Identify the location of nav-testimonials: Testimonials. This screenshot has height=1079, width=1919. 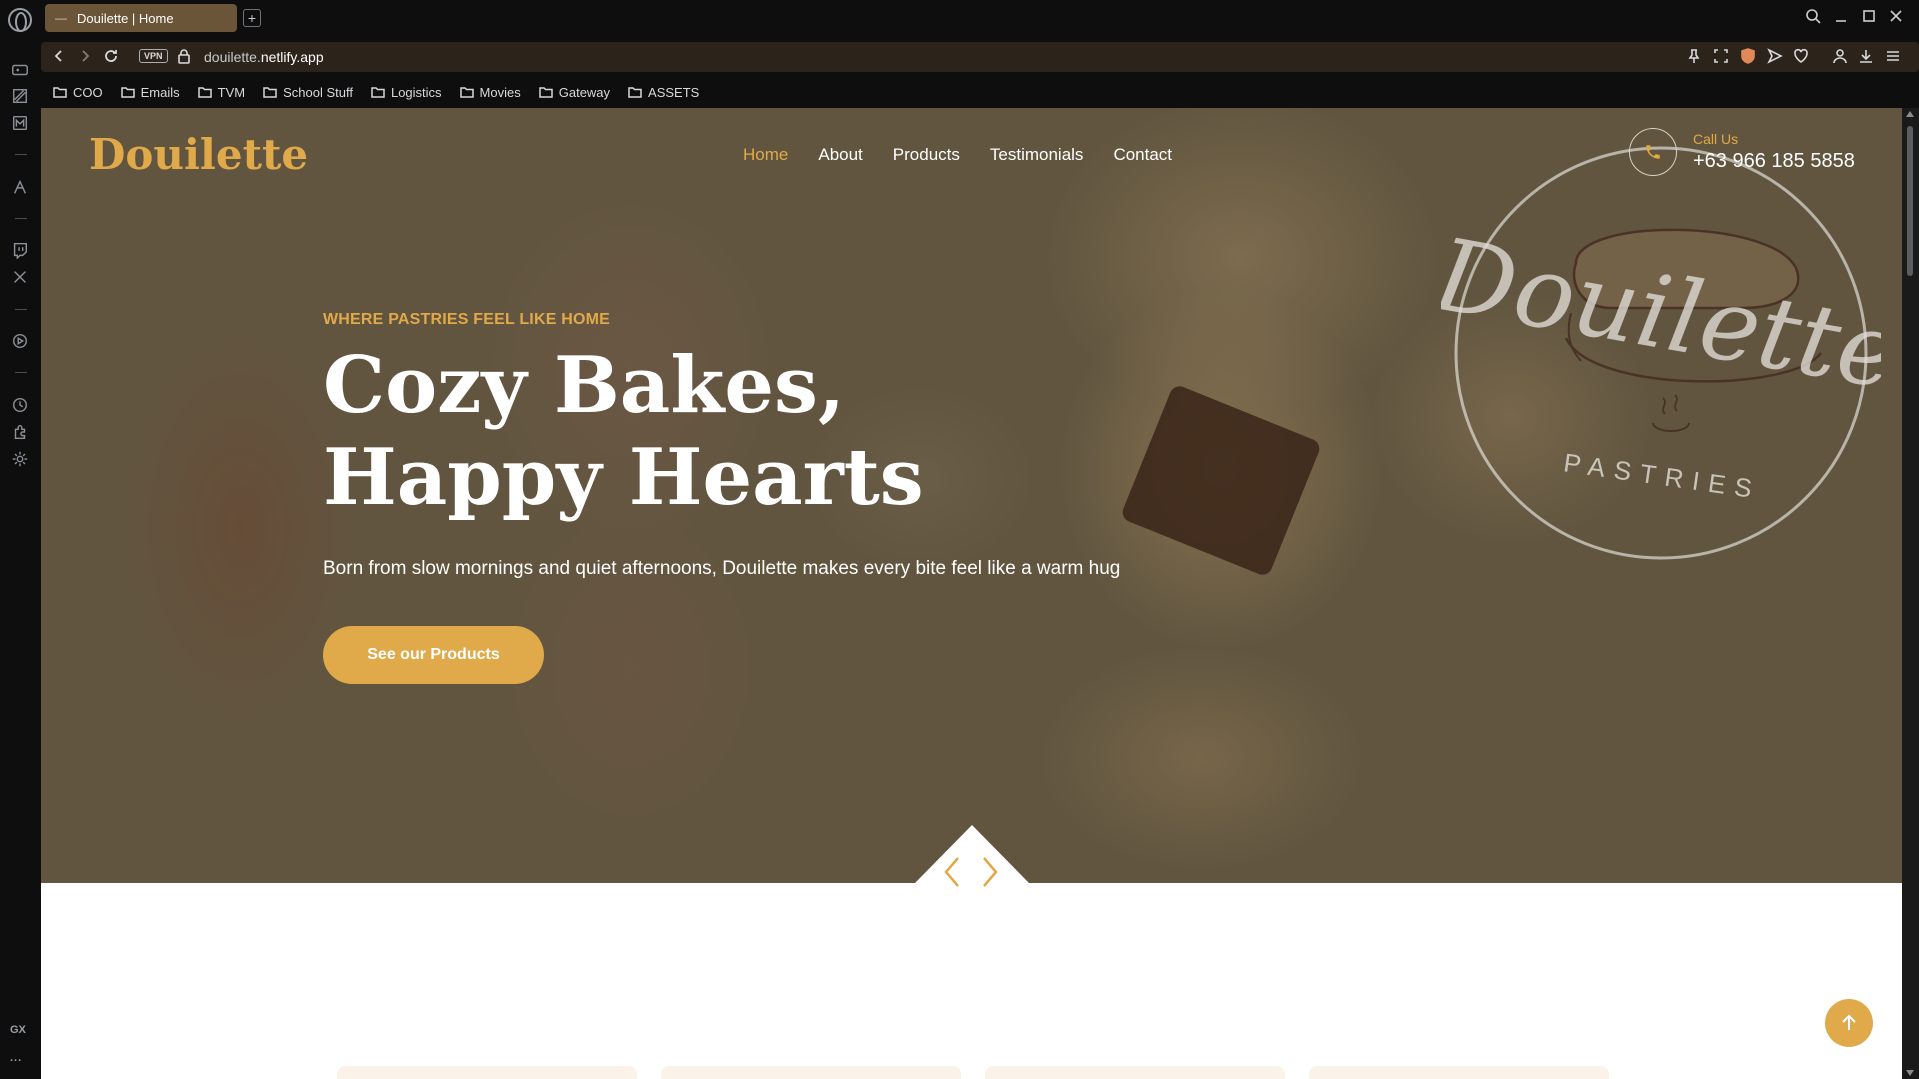
(1037, 155).